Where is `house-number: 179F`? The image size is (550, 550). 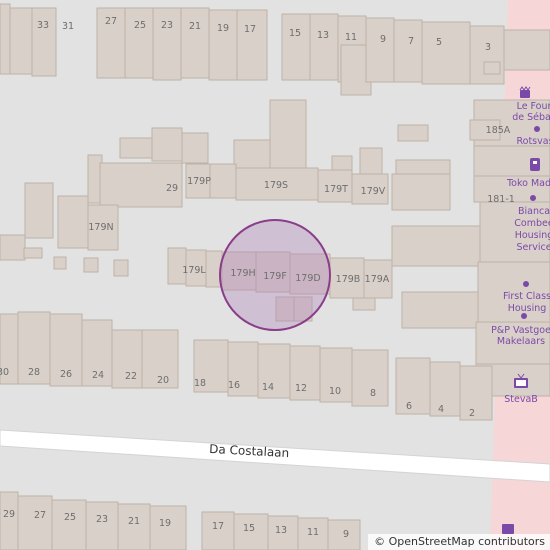
house-number: 179F is located at coordinates (275, 276).